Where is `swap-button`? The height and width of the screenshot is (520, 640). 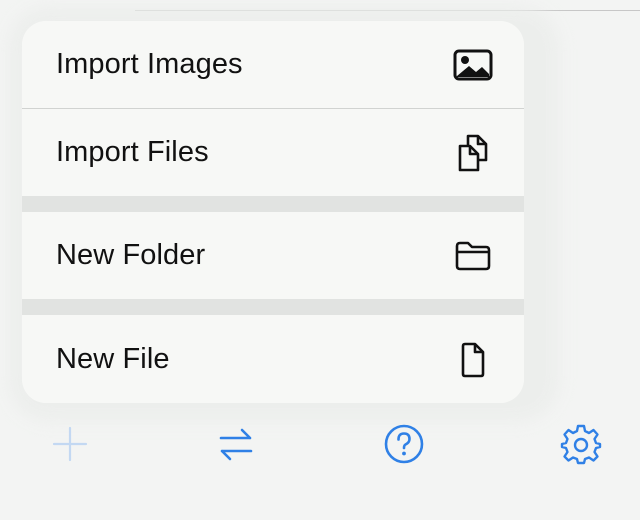 swap-button is located at coordinates (236, 446).